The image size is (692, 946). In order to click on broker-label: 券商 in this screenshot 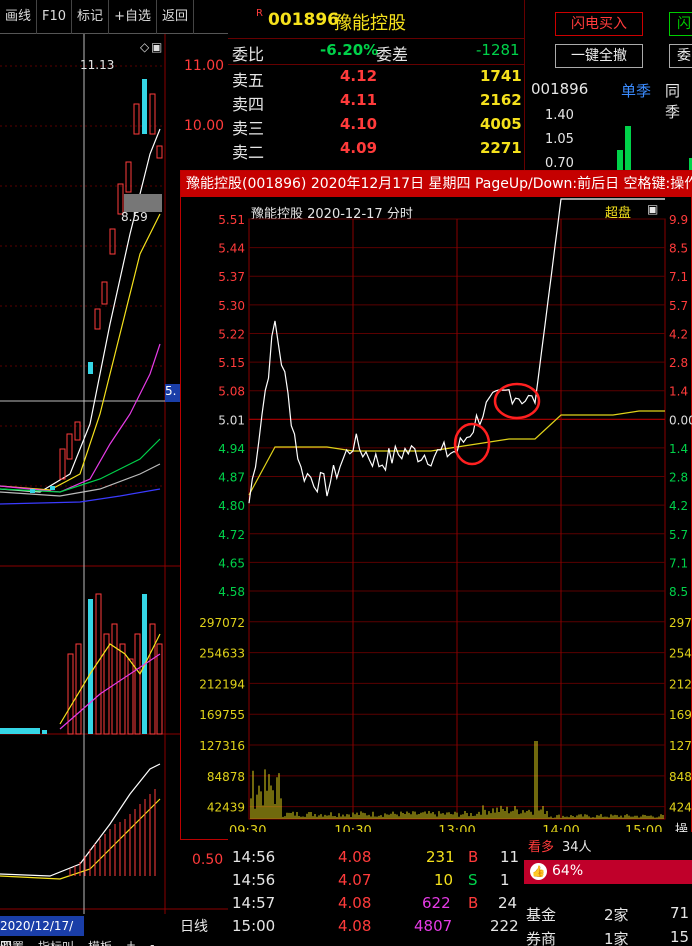, I will do `click(541, 938)`.